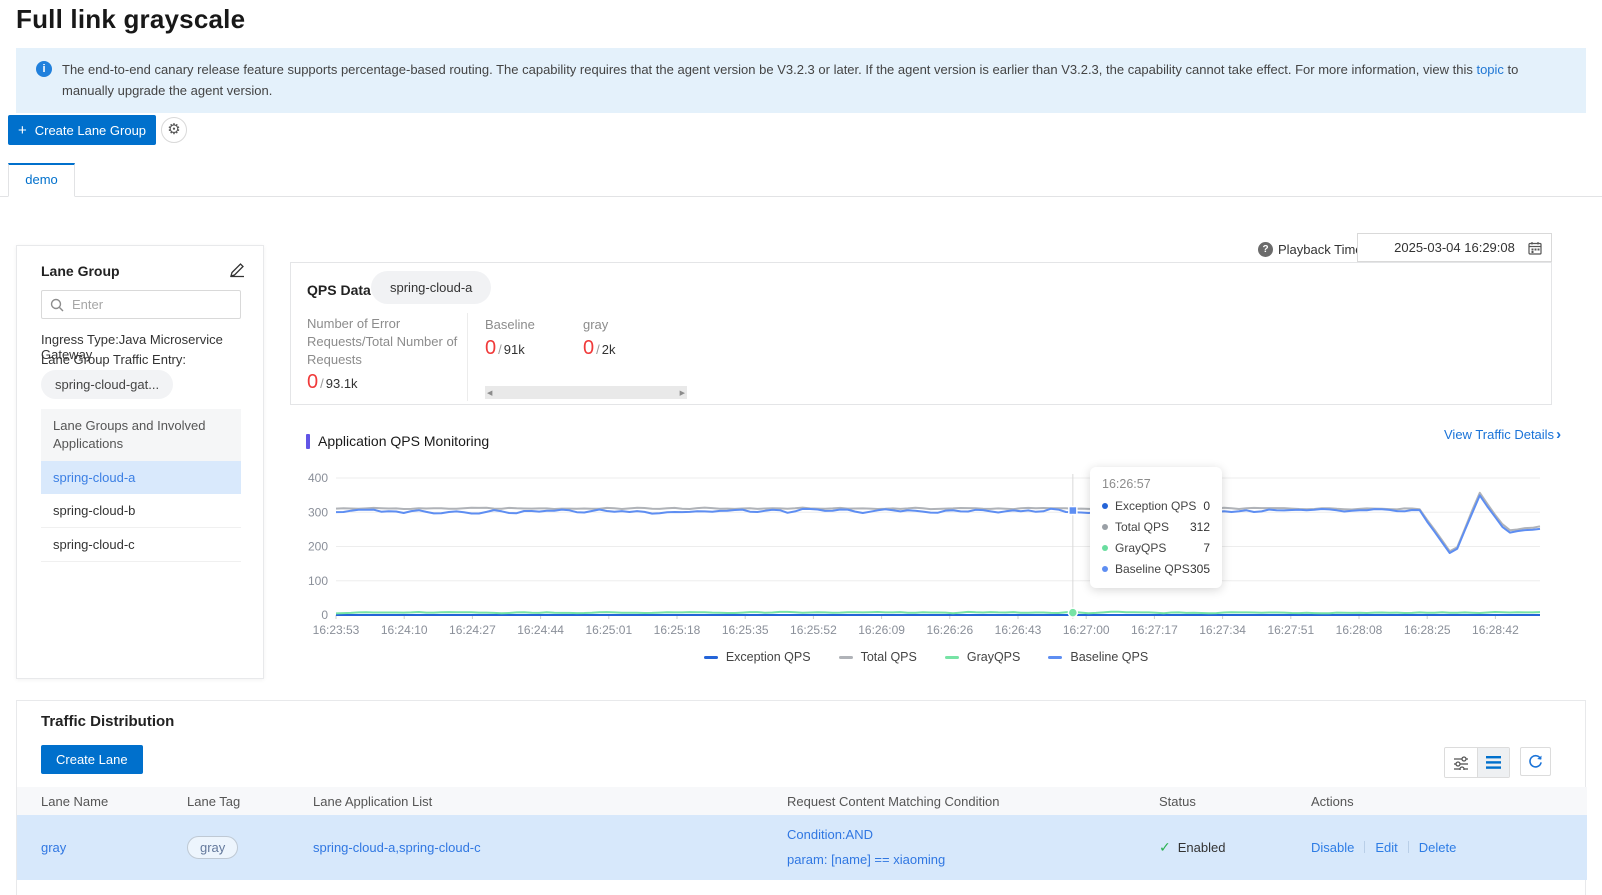 This screenshot has height=895, width=1602. I want to click on disable-action-link: Disable, so click(1332, 847).